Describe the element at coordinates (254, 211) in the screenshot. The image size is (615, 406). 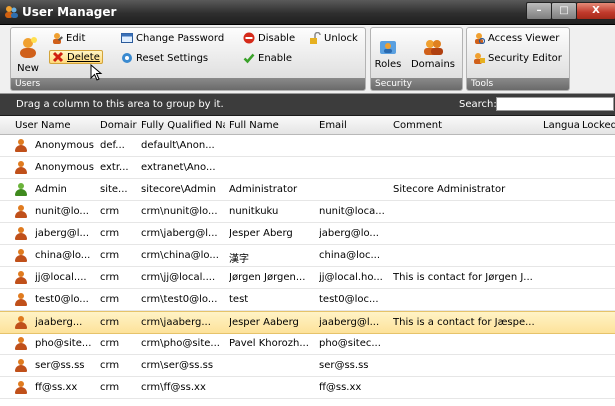
I see `cell-full-name: nunitkuku` at that location.